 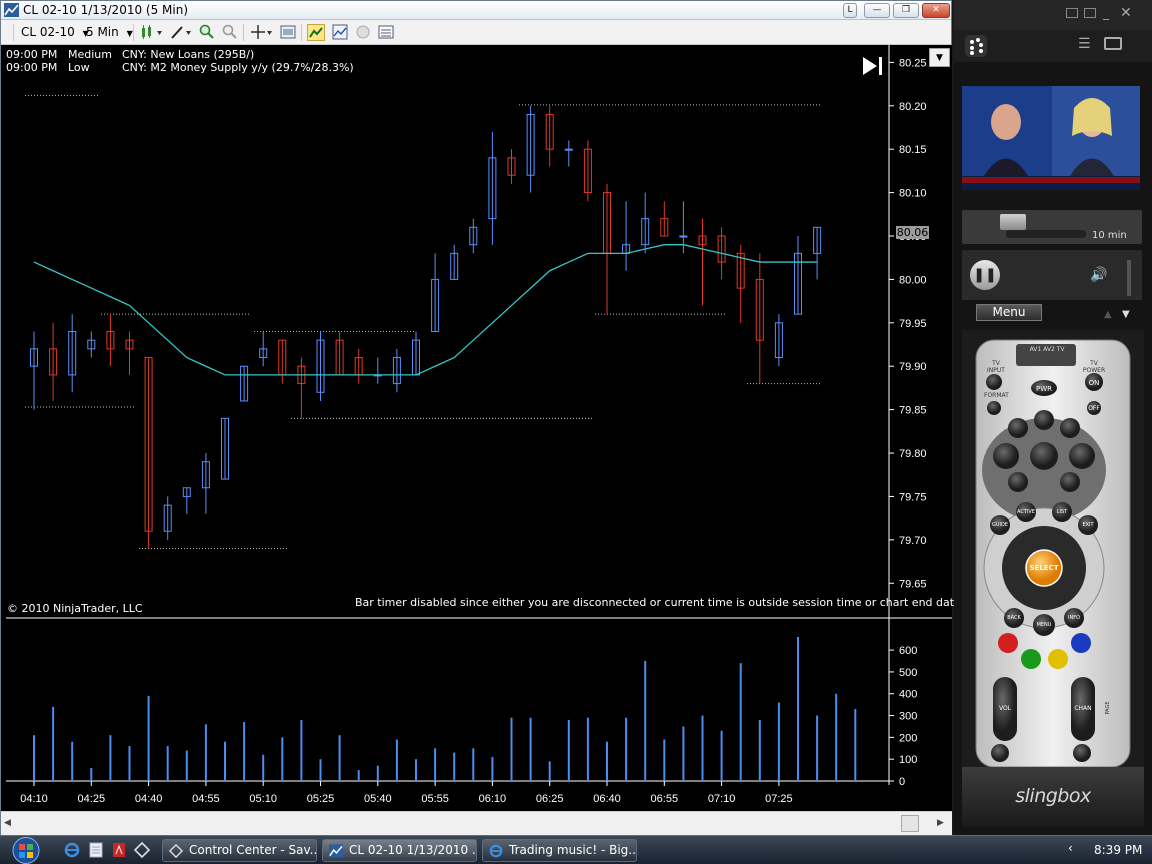 I want to click on price-tick-label: 80.25, so click(x=913, y=63).